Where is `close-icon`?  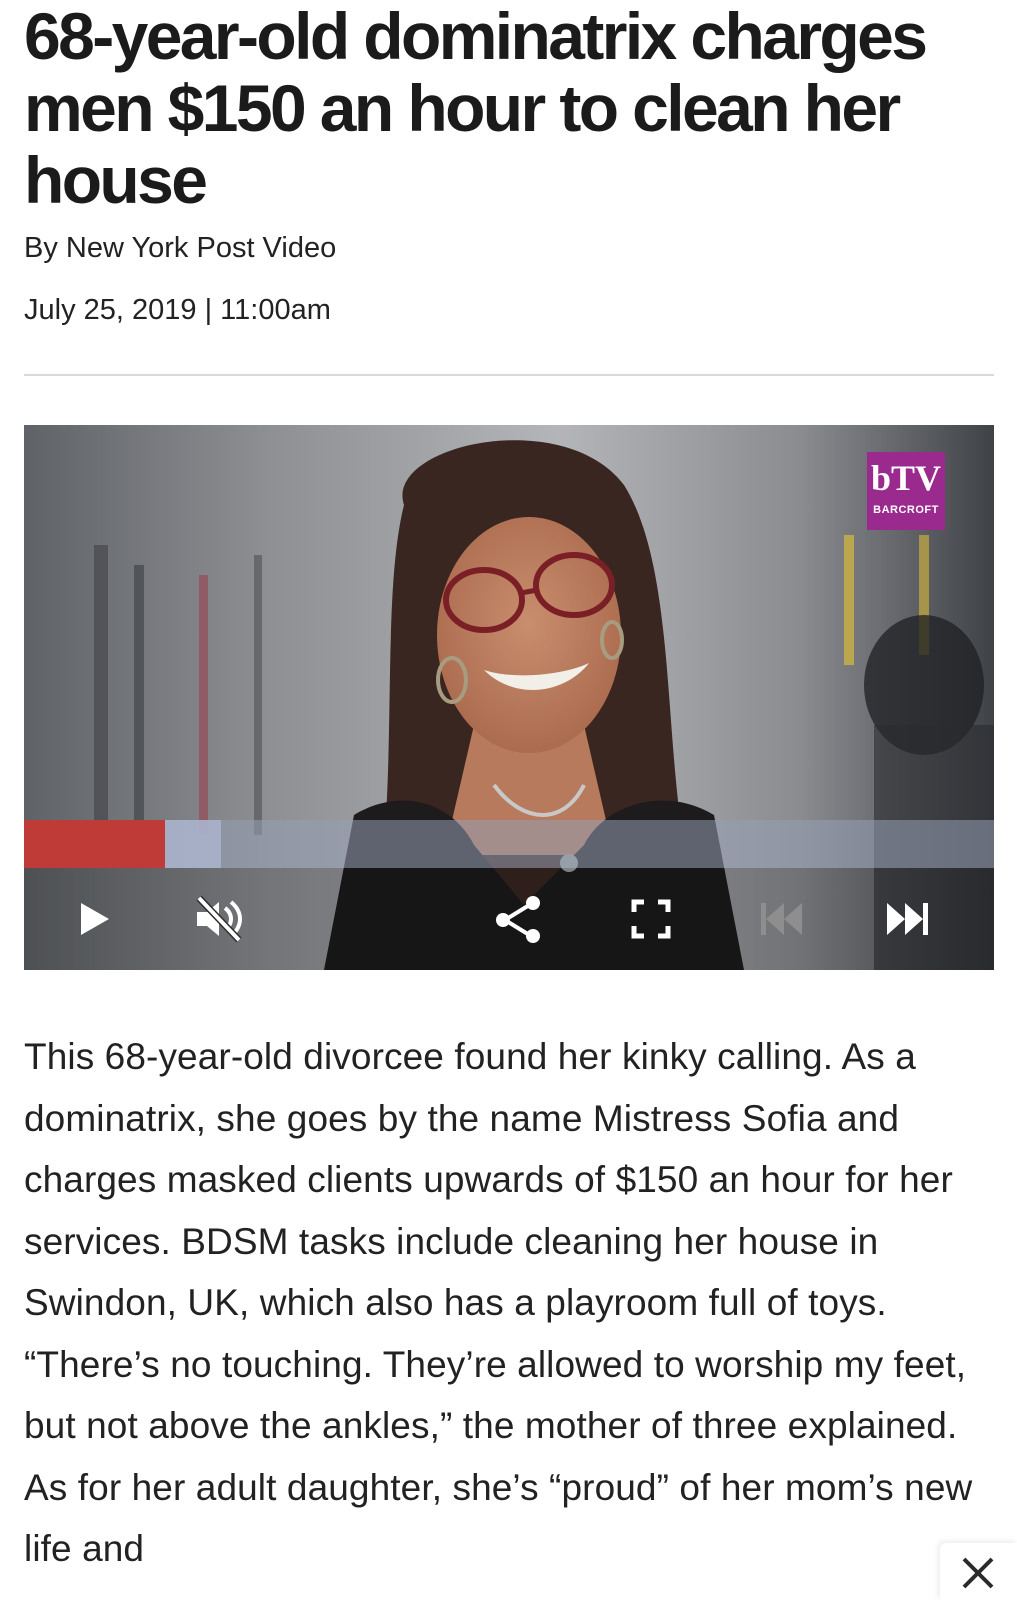 close-icon is located at coordinates (978, 1573).